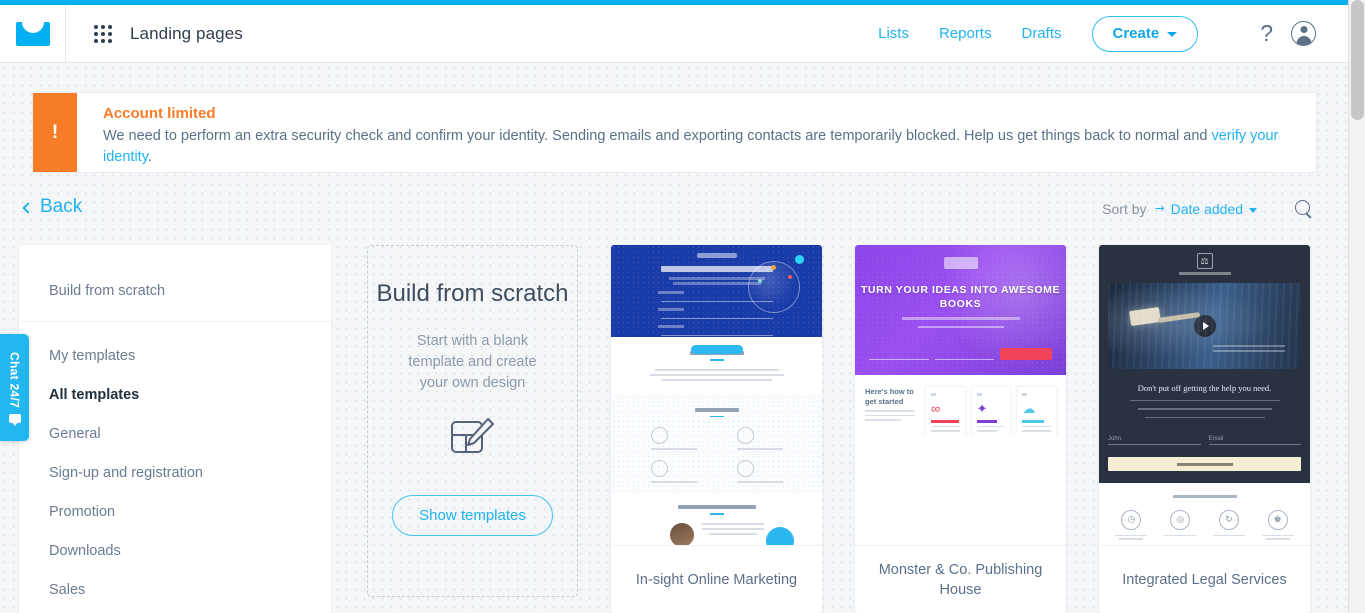 The width and height of the screenshot is (1365, 613). Describe the element at coordinates (55, 132) in the screenshot. I see `warning-icon: !` at that location.